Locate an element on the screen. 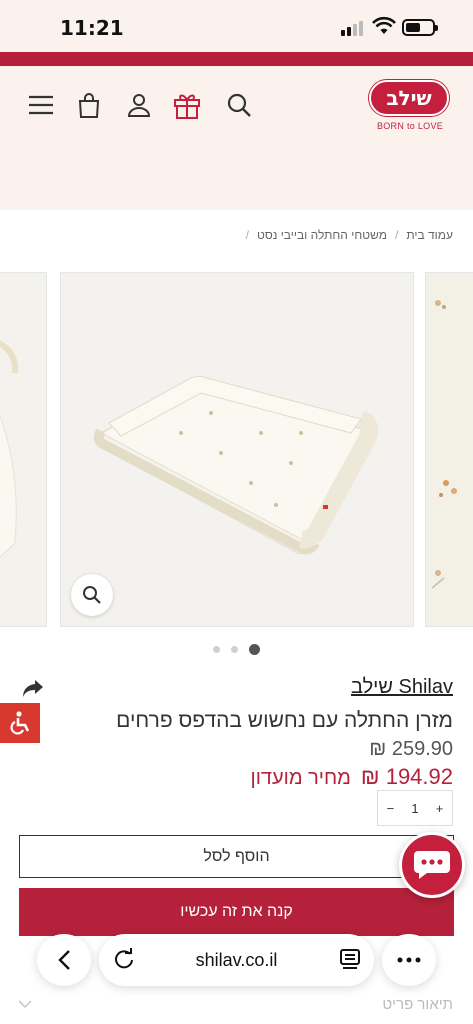  qty-increase-button: + is located at coordinates (440, 808).